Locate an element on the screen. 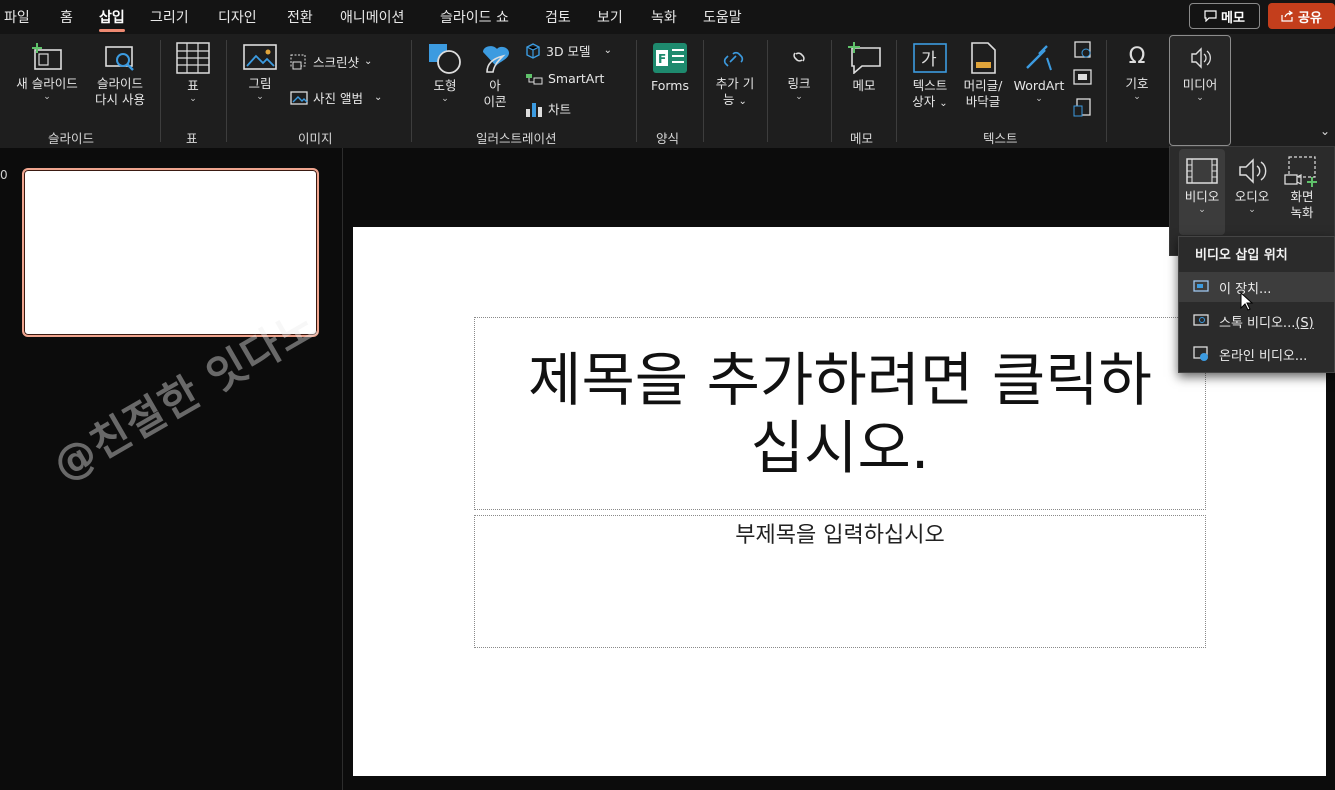 The width and height of the screenshot is (1335, 790). stock-video-text: 스톡 비디오...(S) is located at coordinates (1266, 321).